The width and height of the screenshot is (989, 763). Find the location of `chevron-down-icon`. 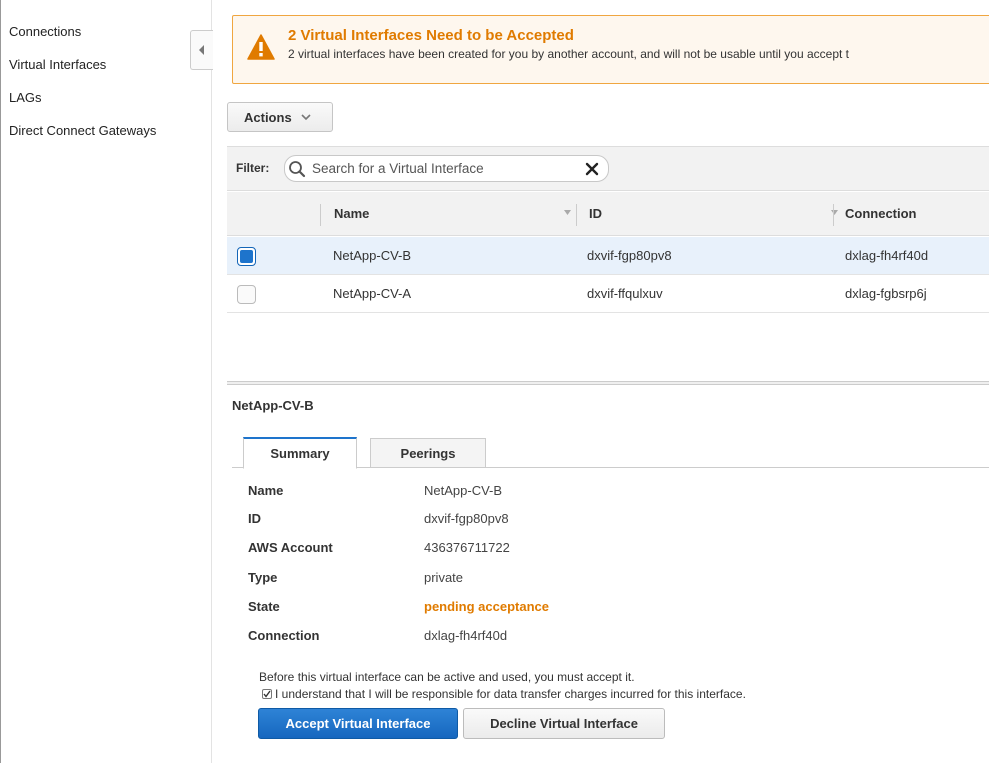

chevron-down-icon is located at coordinates (306, 117).